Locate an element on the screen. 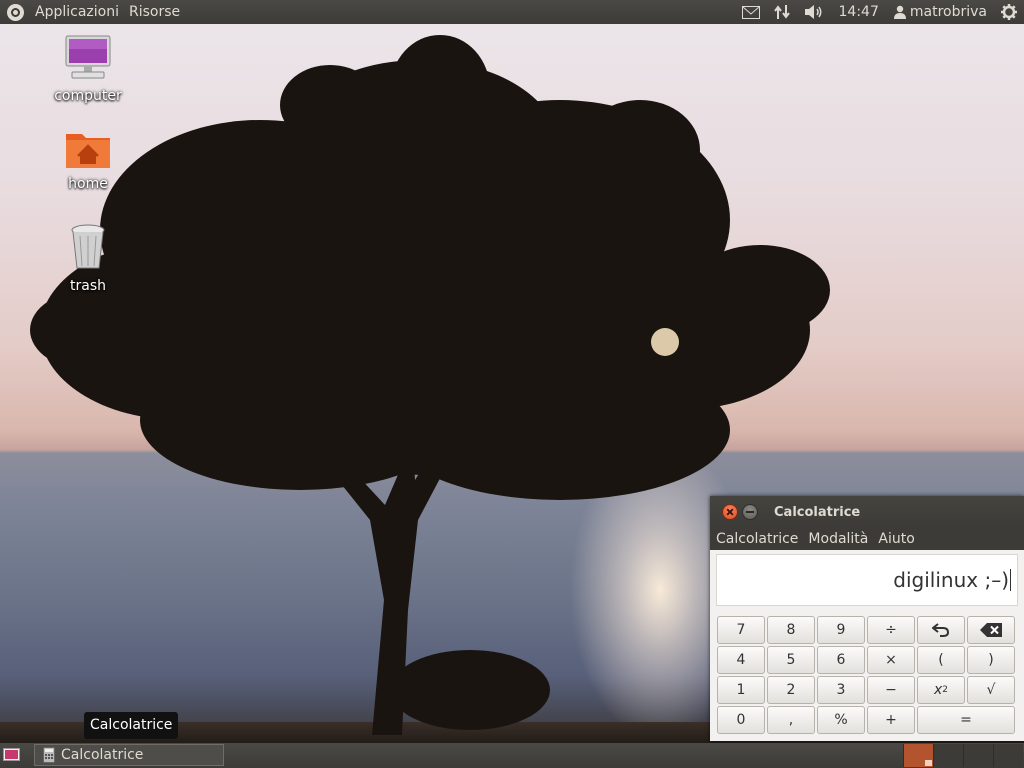 This screenshot has width=1024, height=768. show-desktop-icon is located at coordinates (11, 754).